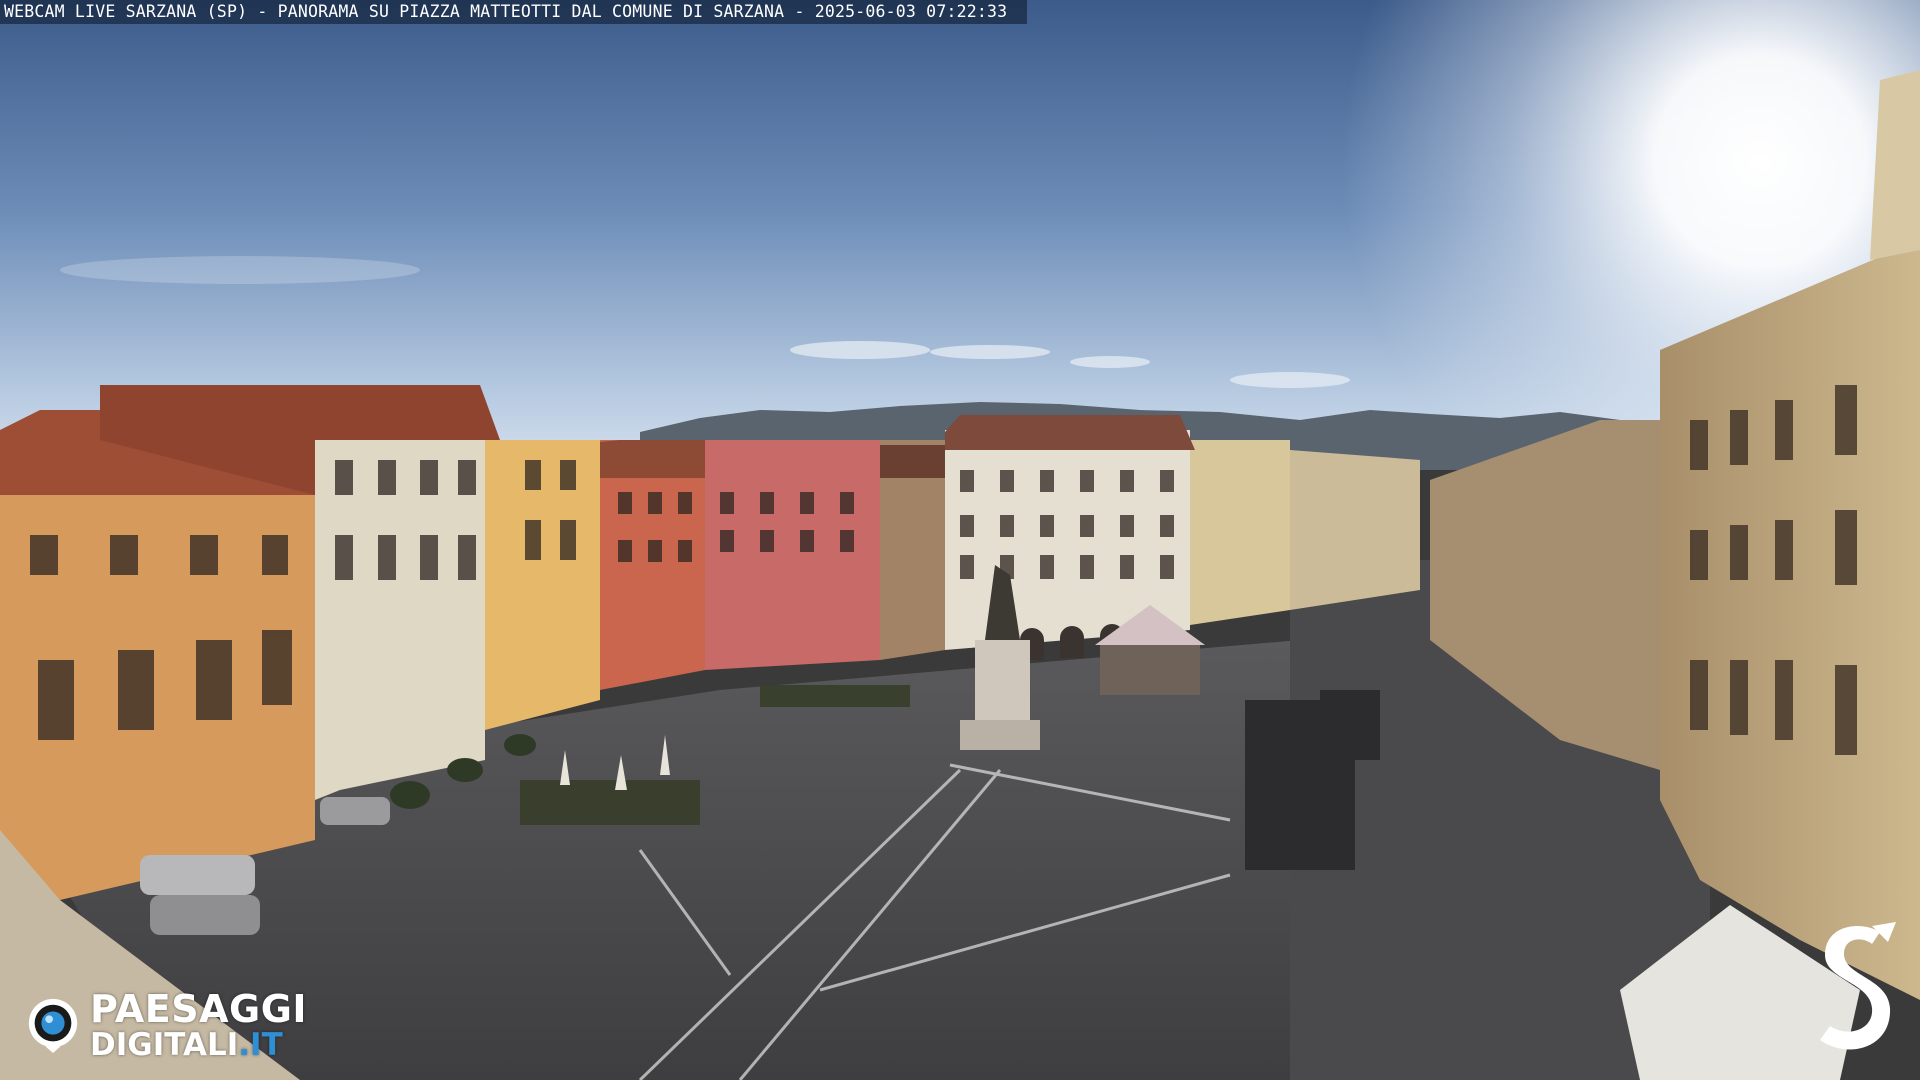 The height and width of the screenshot is (1080, 1920). What do you see at coordinates (53, 1026) in the screenshot?
I see `camera-lens-icon` at bounding box center [53, 1026].